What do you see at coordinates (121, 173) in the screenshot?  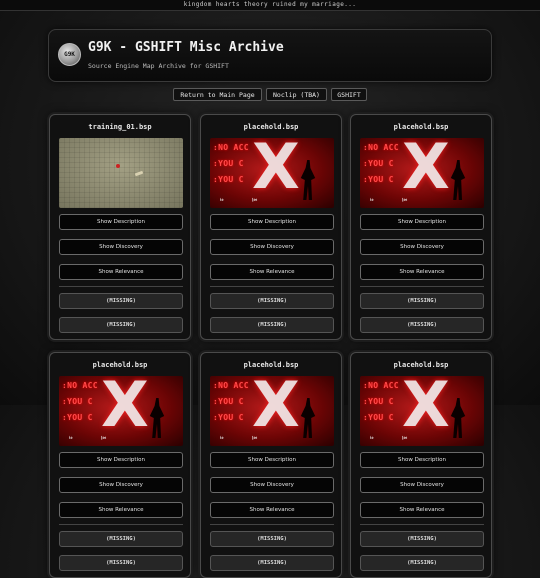 I see `map-screenshot` at bounding box center [121, 173].